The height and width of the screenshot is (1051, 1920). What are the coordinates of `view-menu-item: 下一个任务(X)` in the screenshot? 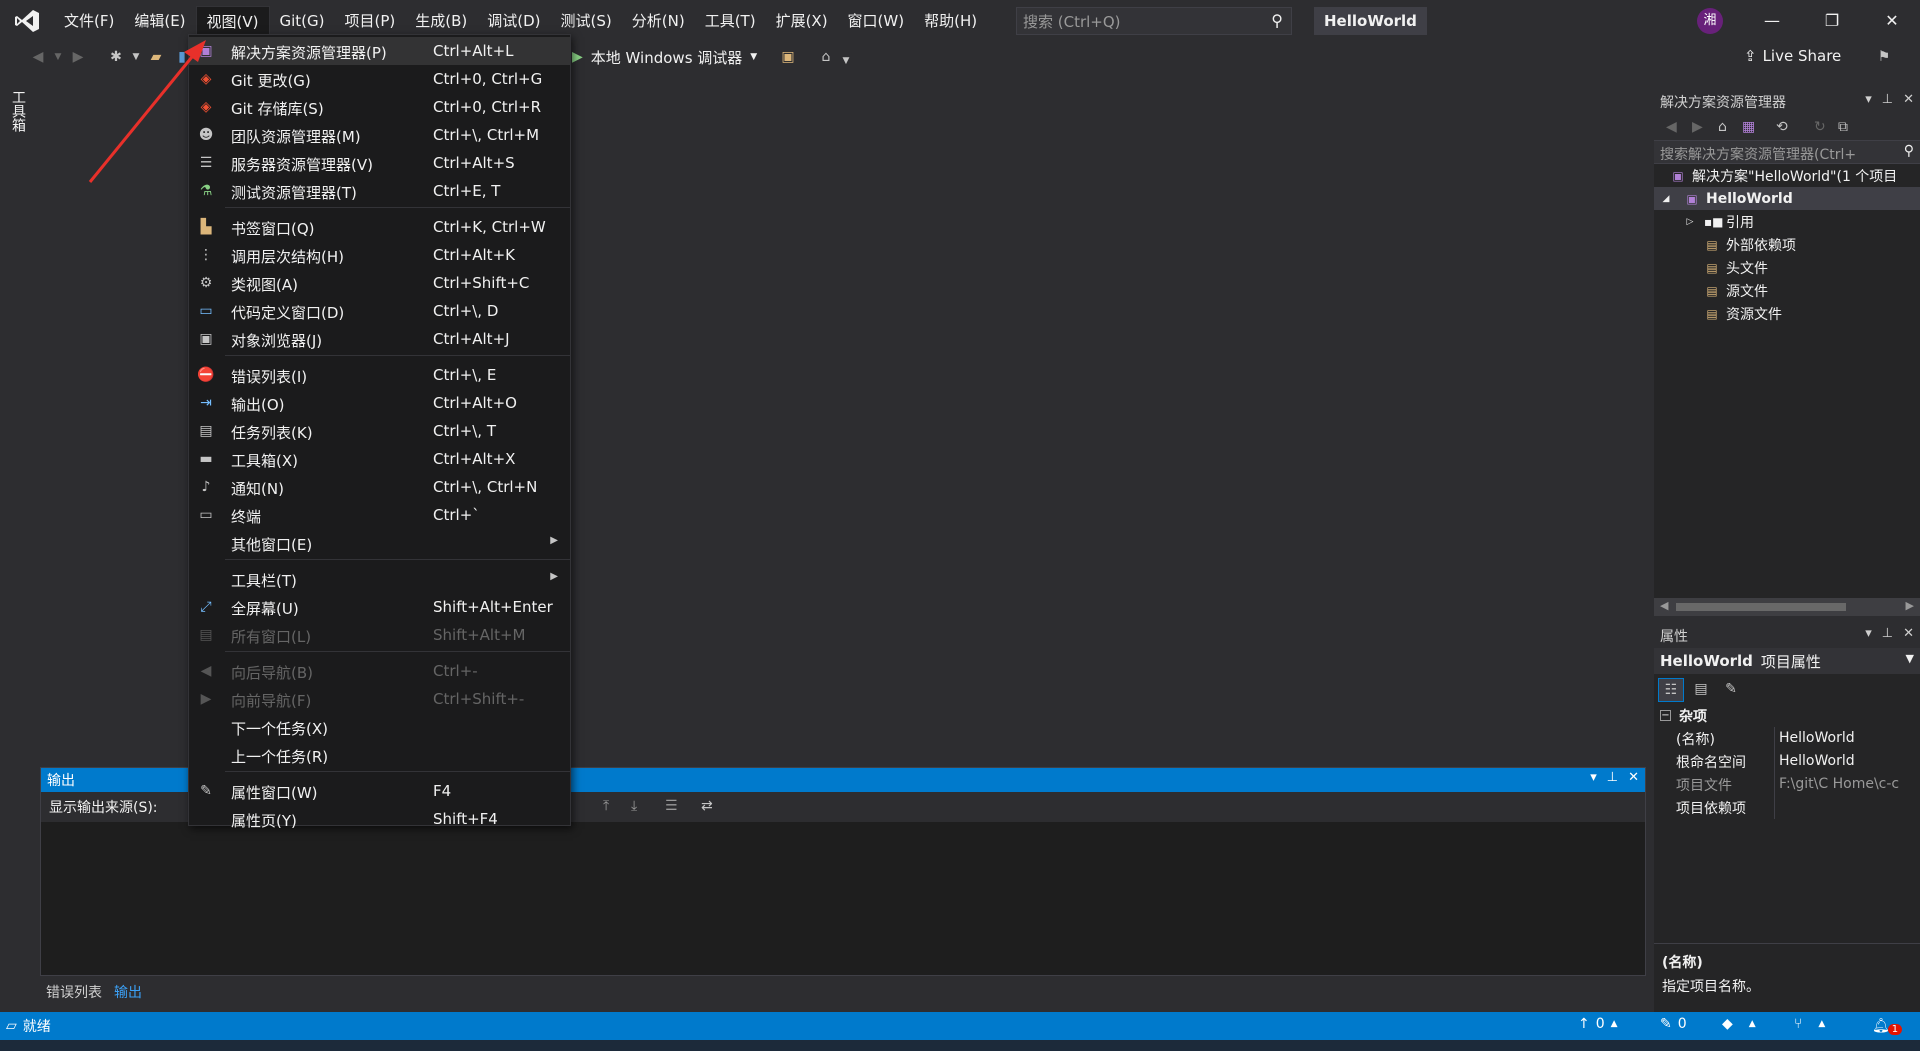 It's located at (379, 727).